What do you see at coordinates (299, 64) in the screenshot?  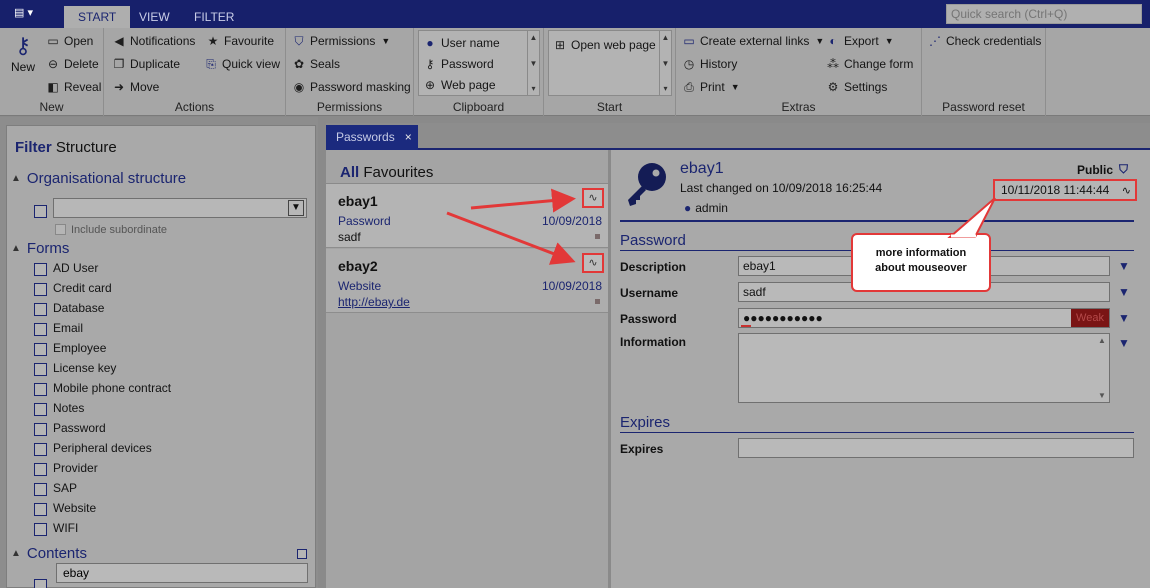 I see `seal-icon: ✿` at bounding box center [299, 64].